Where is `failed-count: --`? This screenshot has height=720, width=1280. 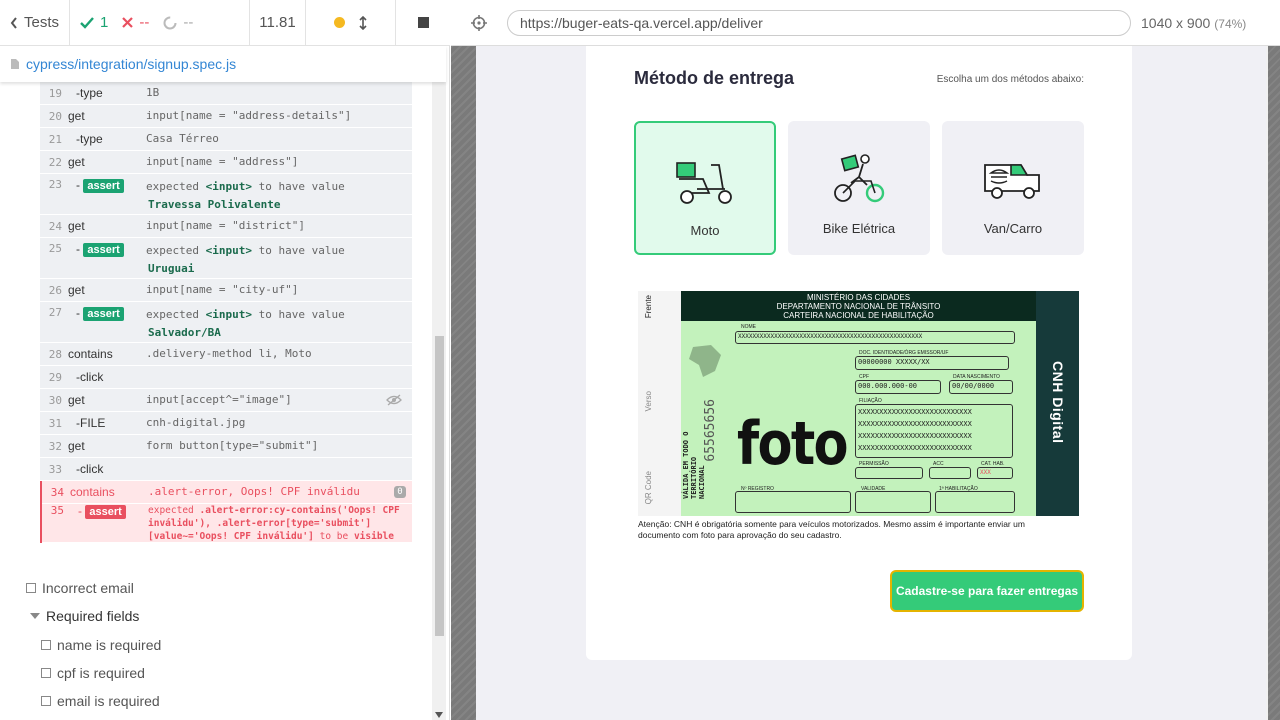 failed-count: -- is located at coordinates (144, 22).